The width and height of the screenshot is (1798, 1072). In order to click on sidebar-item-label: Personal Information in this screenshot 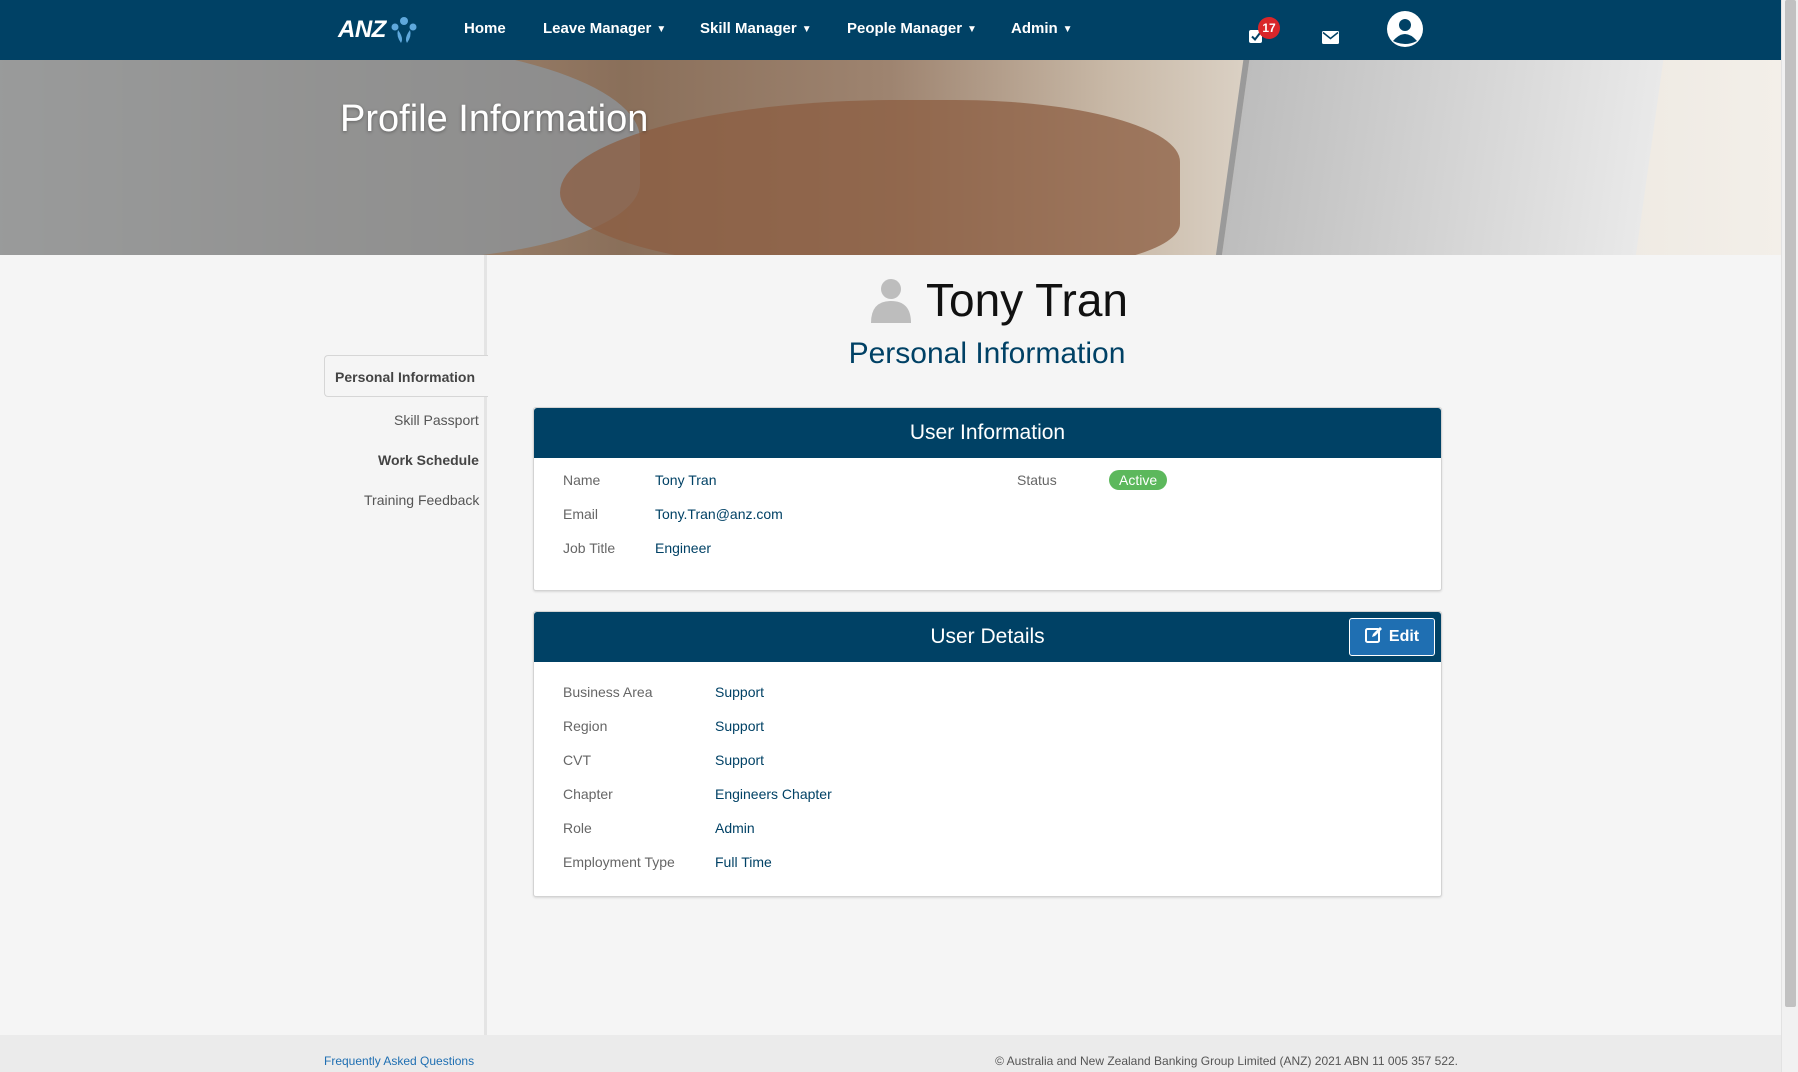, I will do `click(405, 377)`.